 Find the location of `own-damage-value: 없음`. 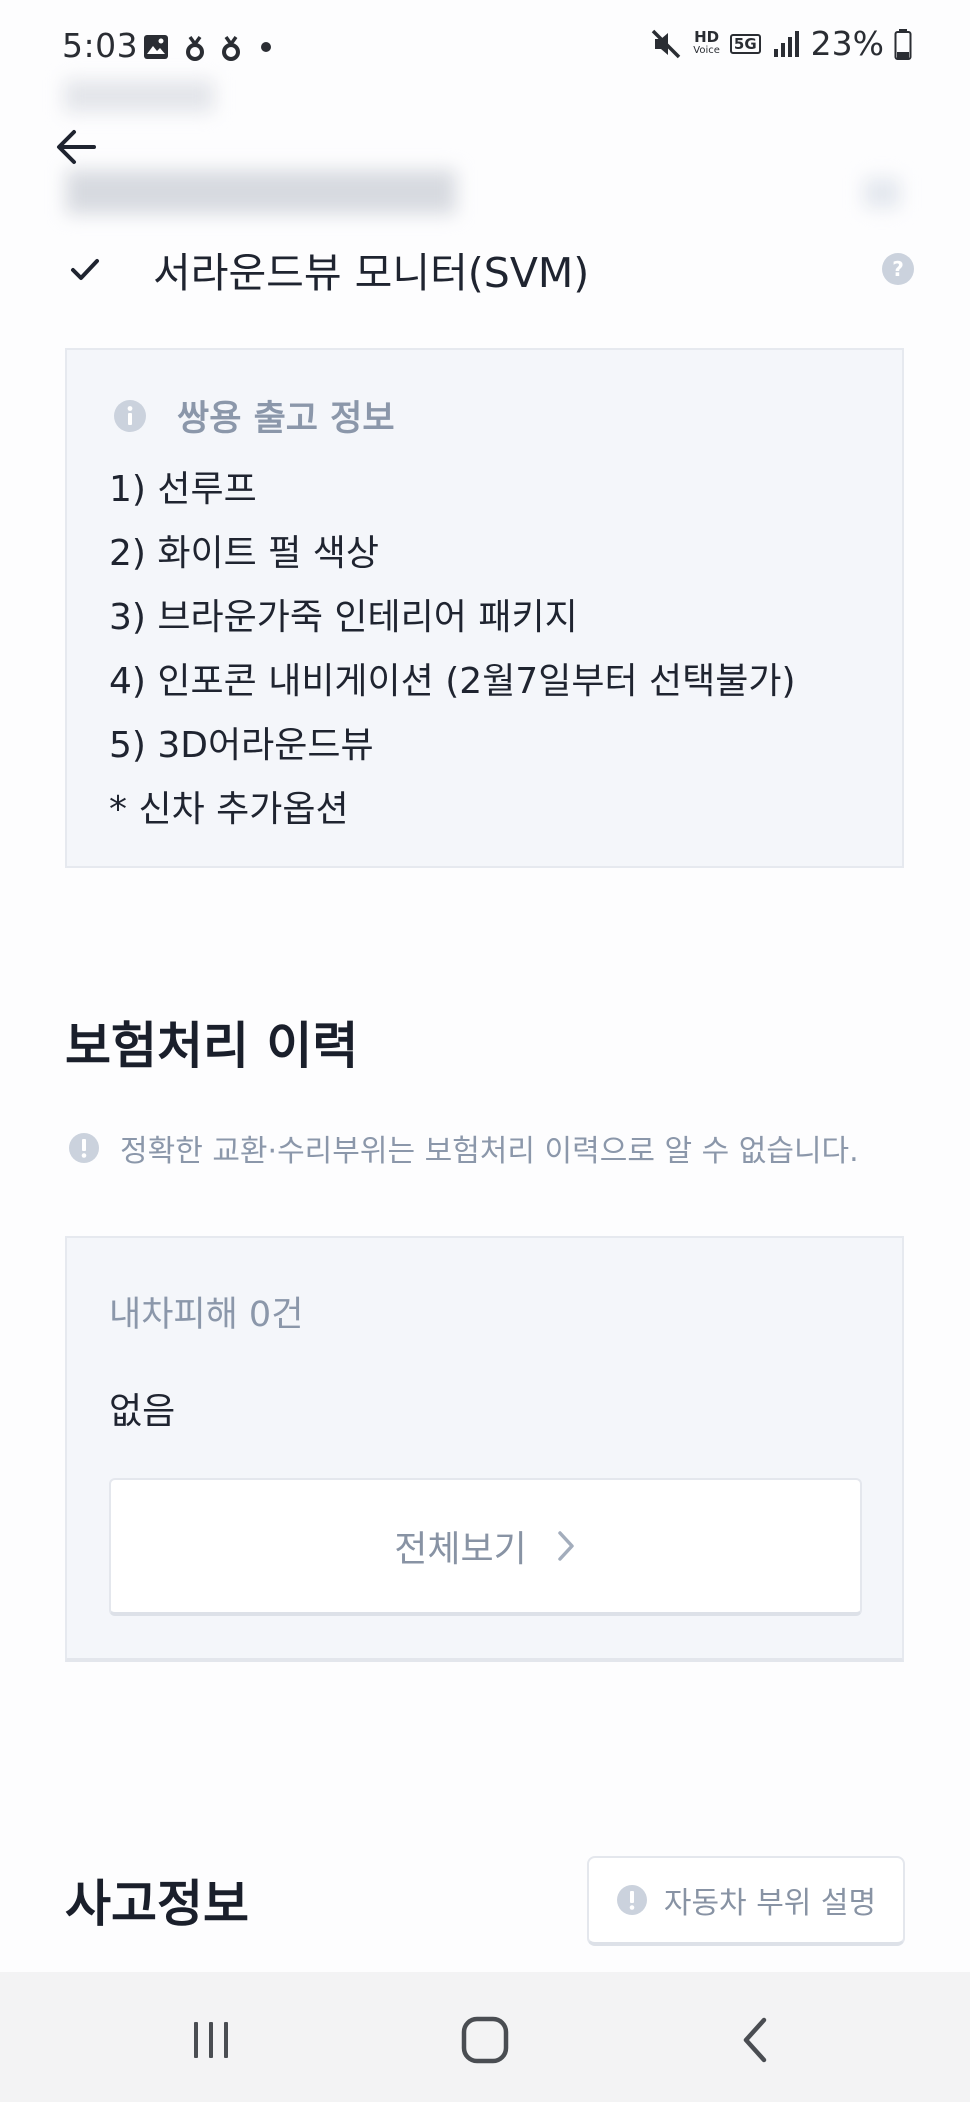

own-damage-value: 없음 is located at coordinates (142, 1411).